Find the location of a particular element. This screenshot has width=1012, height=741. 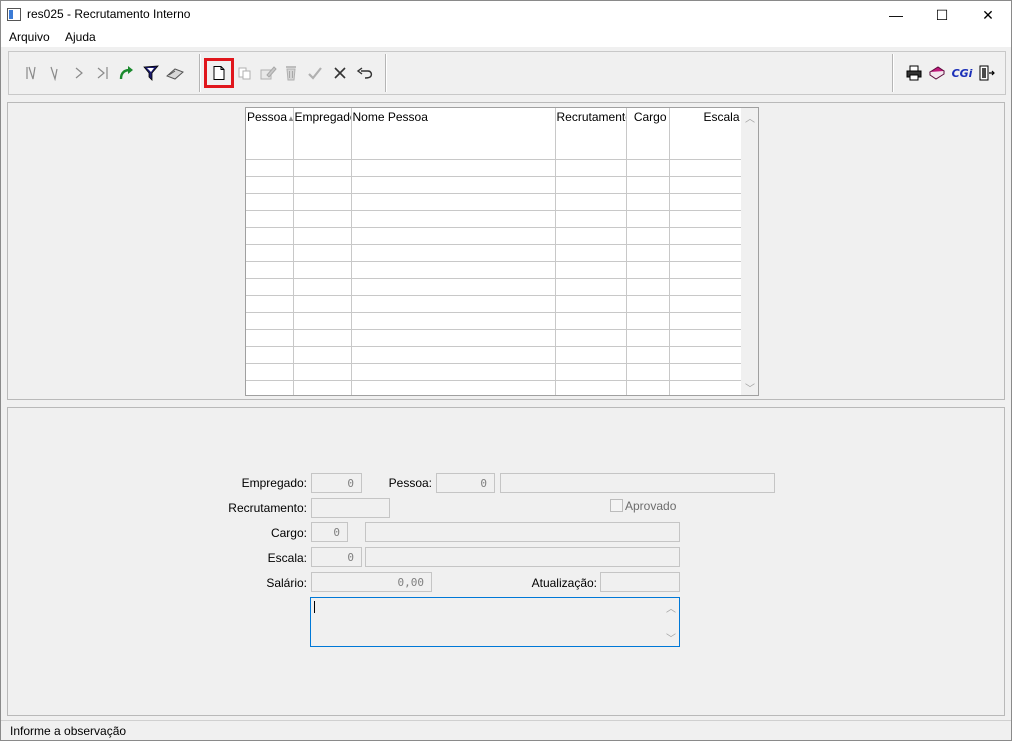

maximize-button: ☐ is located at coordinates (942, 15).